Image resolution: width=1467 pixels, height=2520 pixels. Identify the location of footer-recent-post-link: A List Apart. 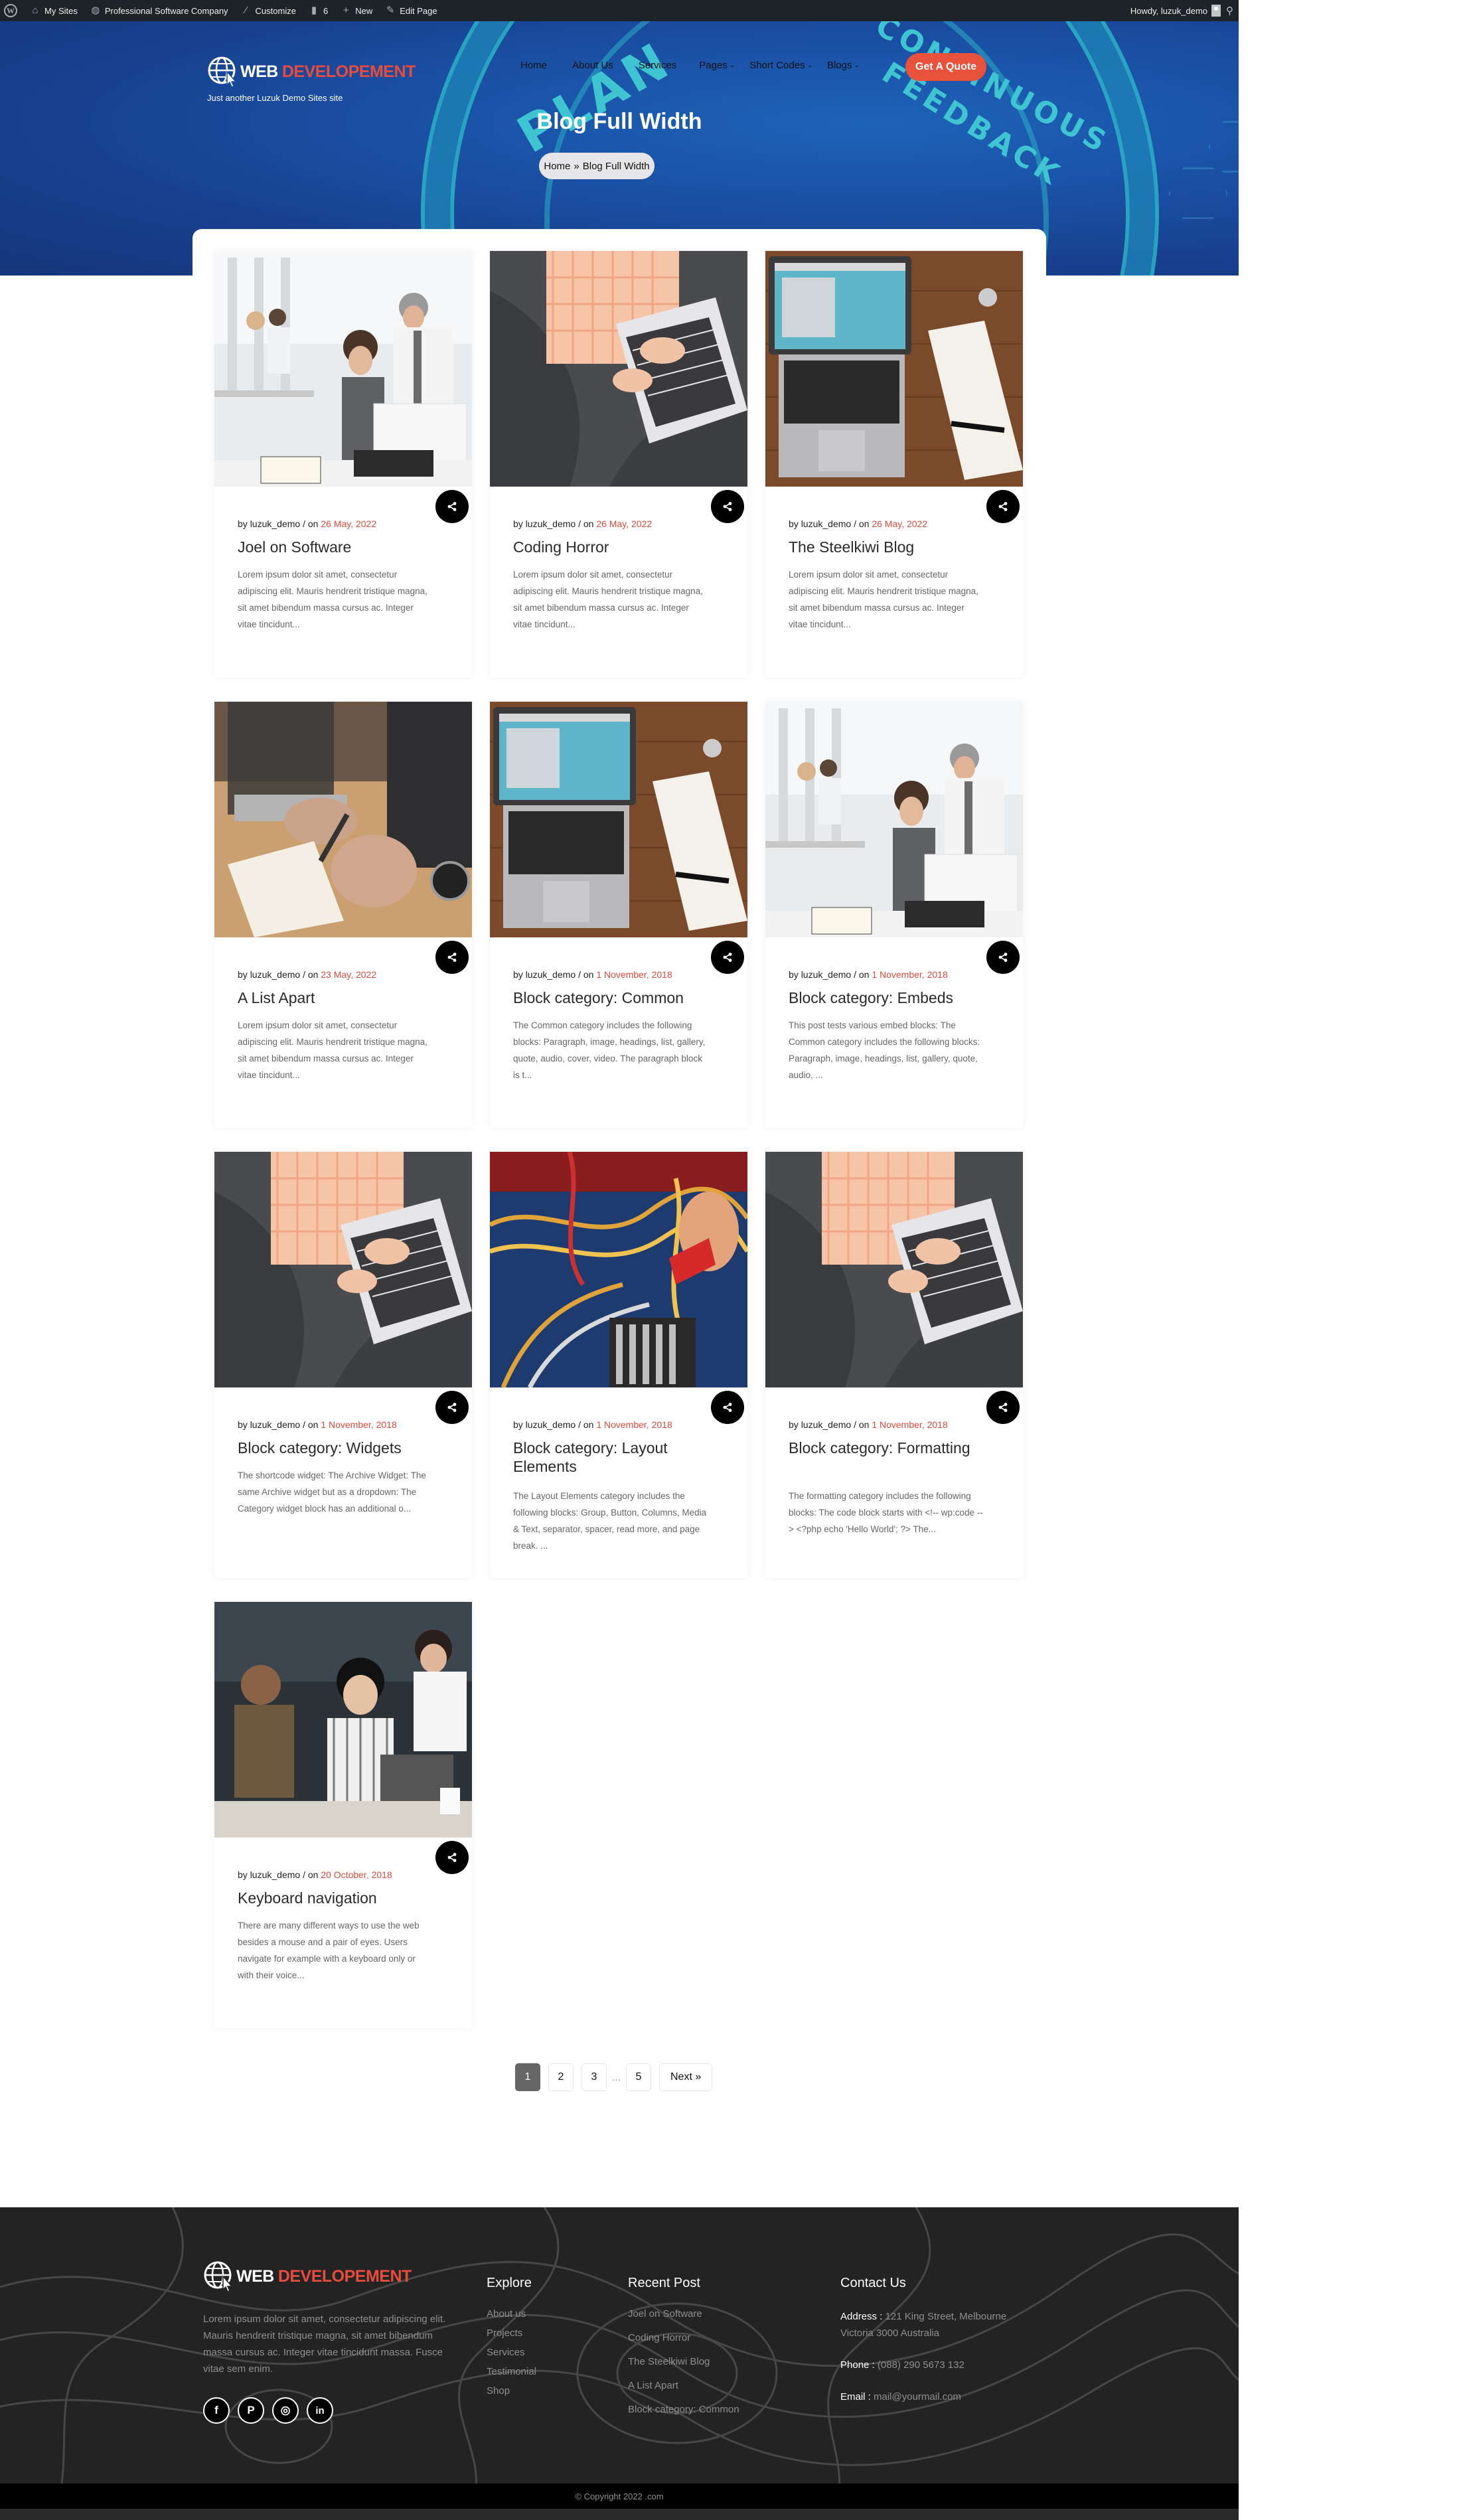
(683, 2385).